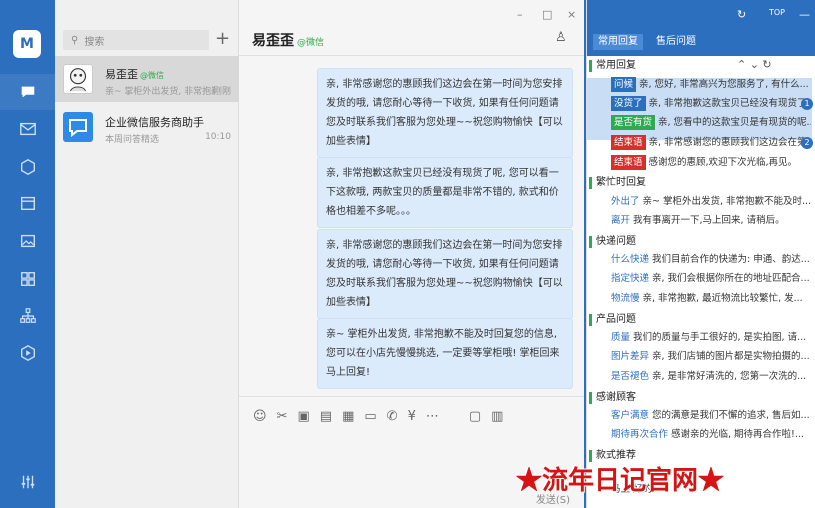  Describe the element at coordinates (260, 416) in the screenshot. I see `emoji-icon: ☺` at that location.